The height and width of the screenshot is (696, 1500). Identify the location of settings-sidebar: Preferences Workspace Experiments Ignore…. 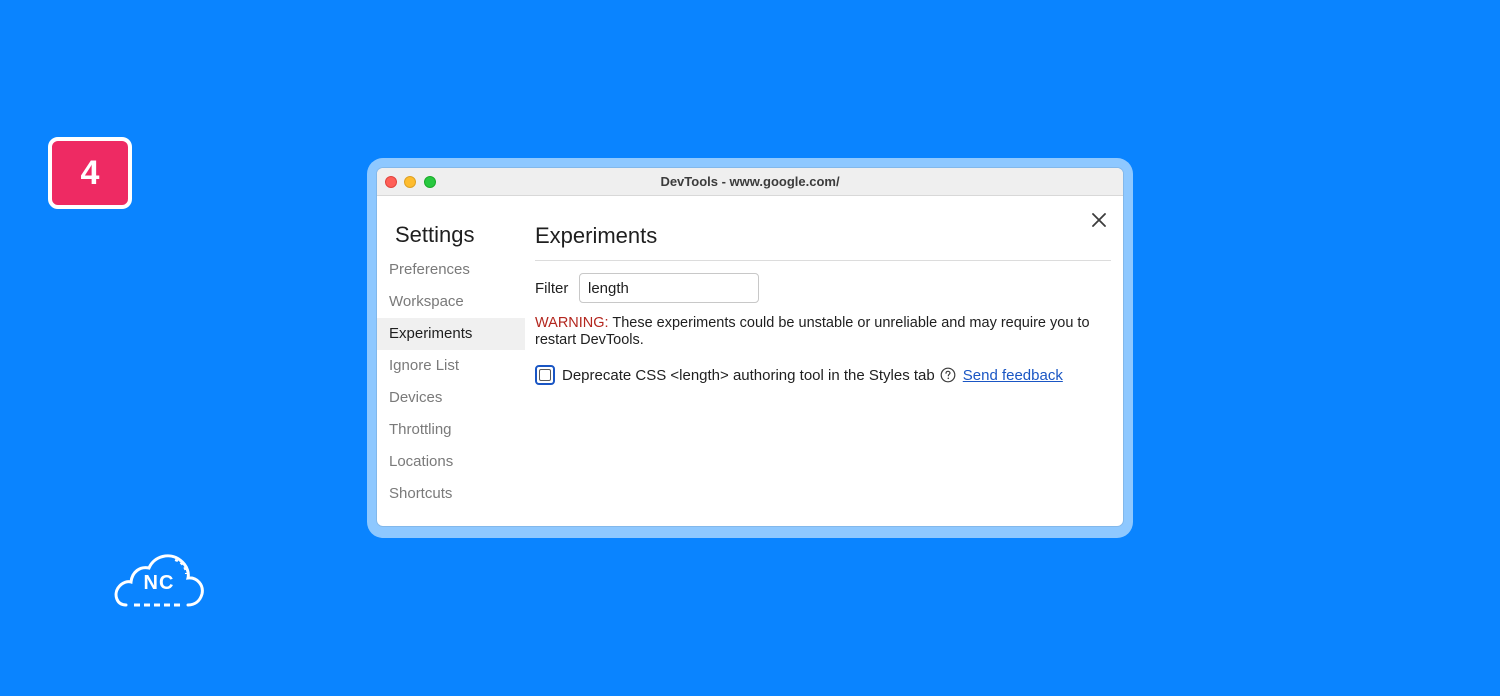
(451, 382).